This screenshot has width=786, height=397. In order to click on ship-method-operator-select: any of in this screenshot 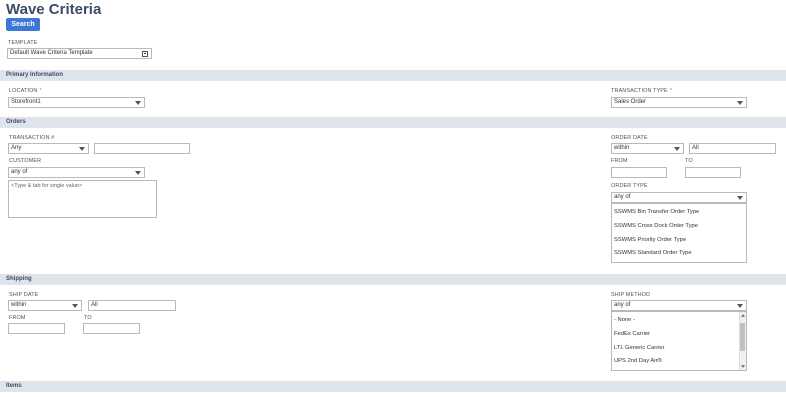, I will do `click(679, 305)`.